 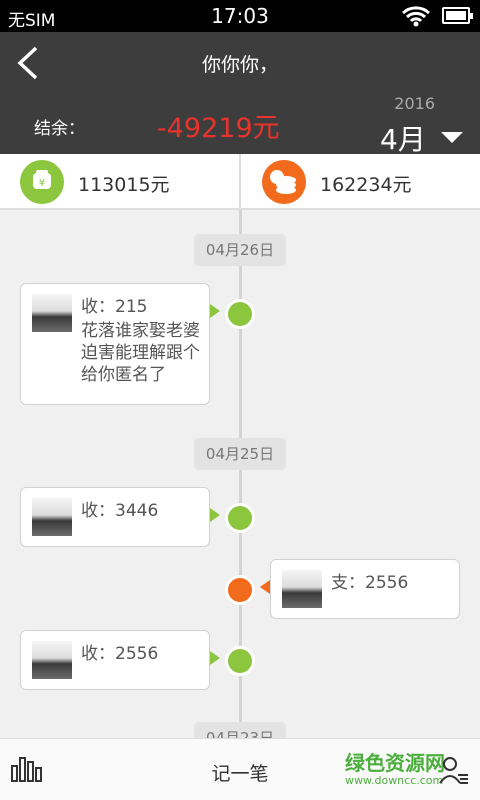 I want to click on summary-divider, so click(x=240, y=182).